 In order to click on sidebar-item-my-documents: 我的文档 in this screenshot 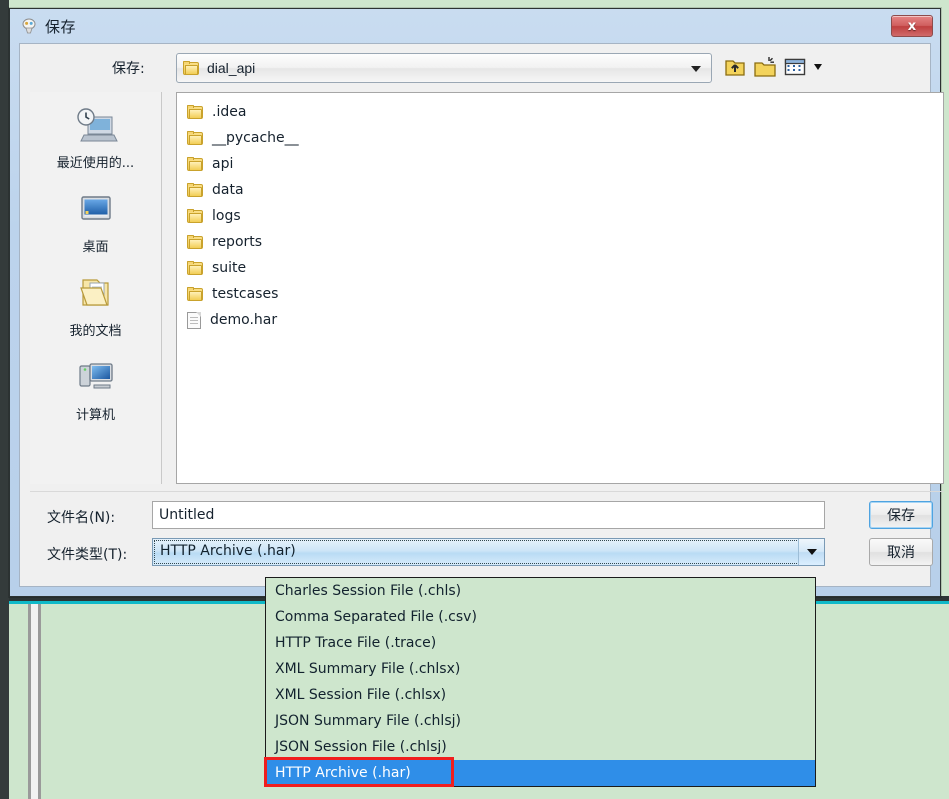, I will do `click(96, 314)`.